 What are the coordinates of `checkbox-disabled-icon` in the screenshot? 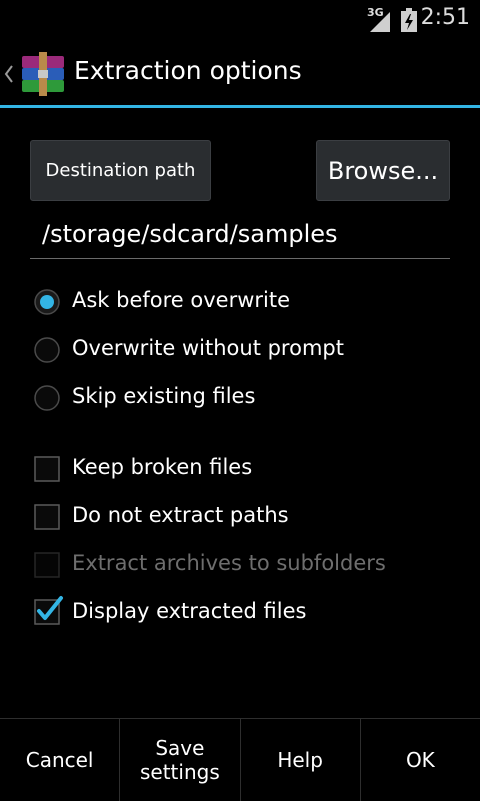 It's located at (47, 565).